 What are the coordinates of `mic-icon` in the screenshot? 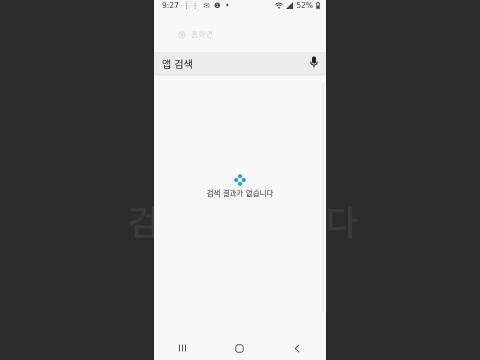 It's located at (314, 62).